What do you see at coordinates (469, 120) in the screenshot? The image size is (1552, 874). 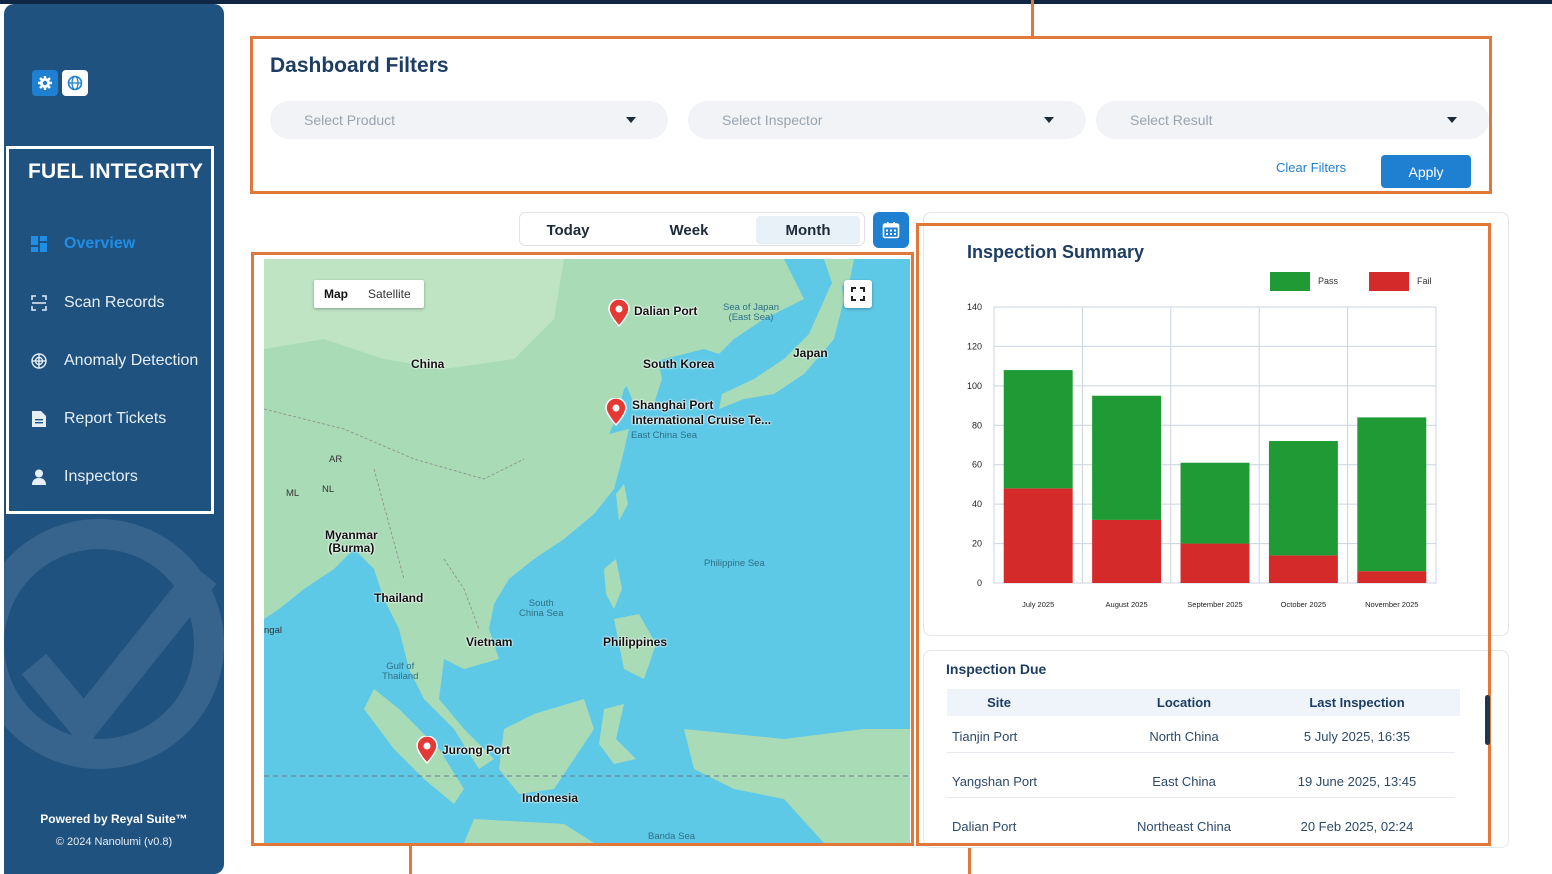 I see `product-select: Select Product` at bounding box center [469, 120].